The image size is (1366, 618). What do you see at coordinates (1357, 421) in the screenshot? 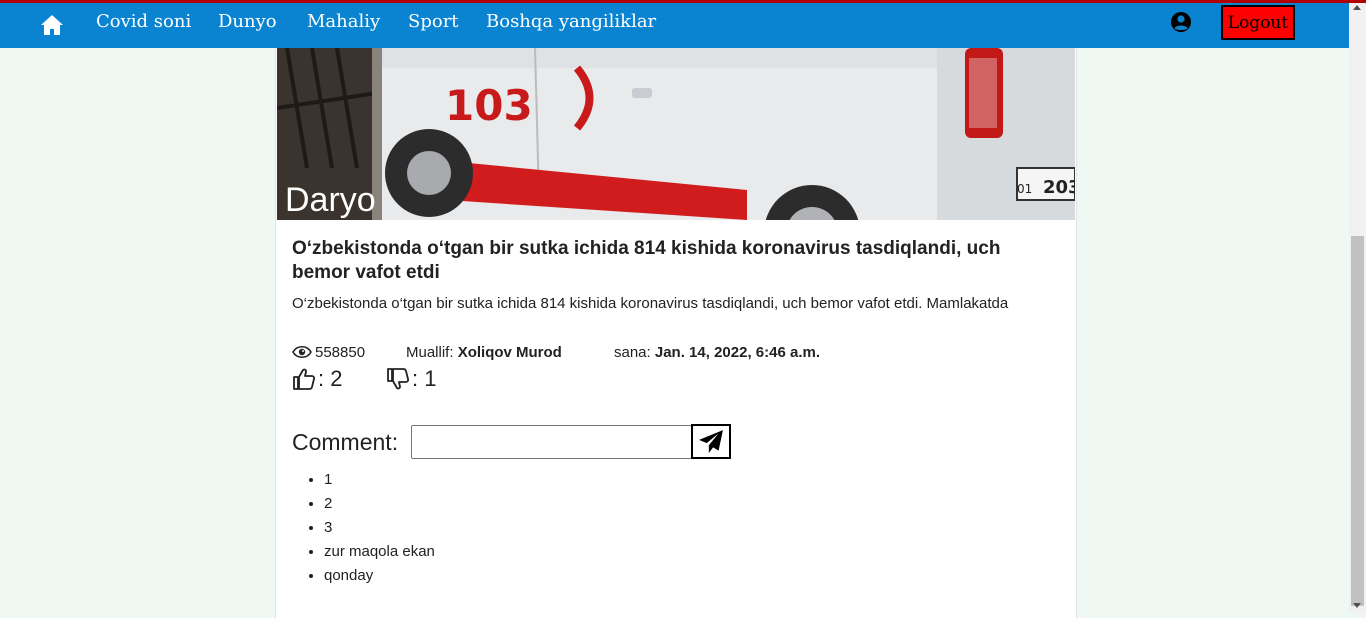
I see `scrollbar-thumb` at bounding box center [1357, 421].